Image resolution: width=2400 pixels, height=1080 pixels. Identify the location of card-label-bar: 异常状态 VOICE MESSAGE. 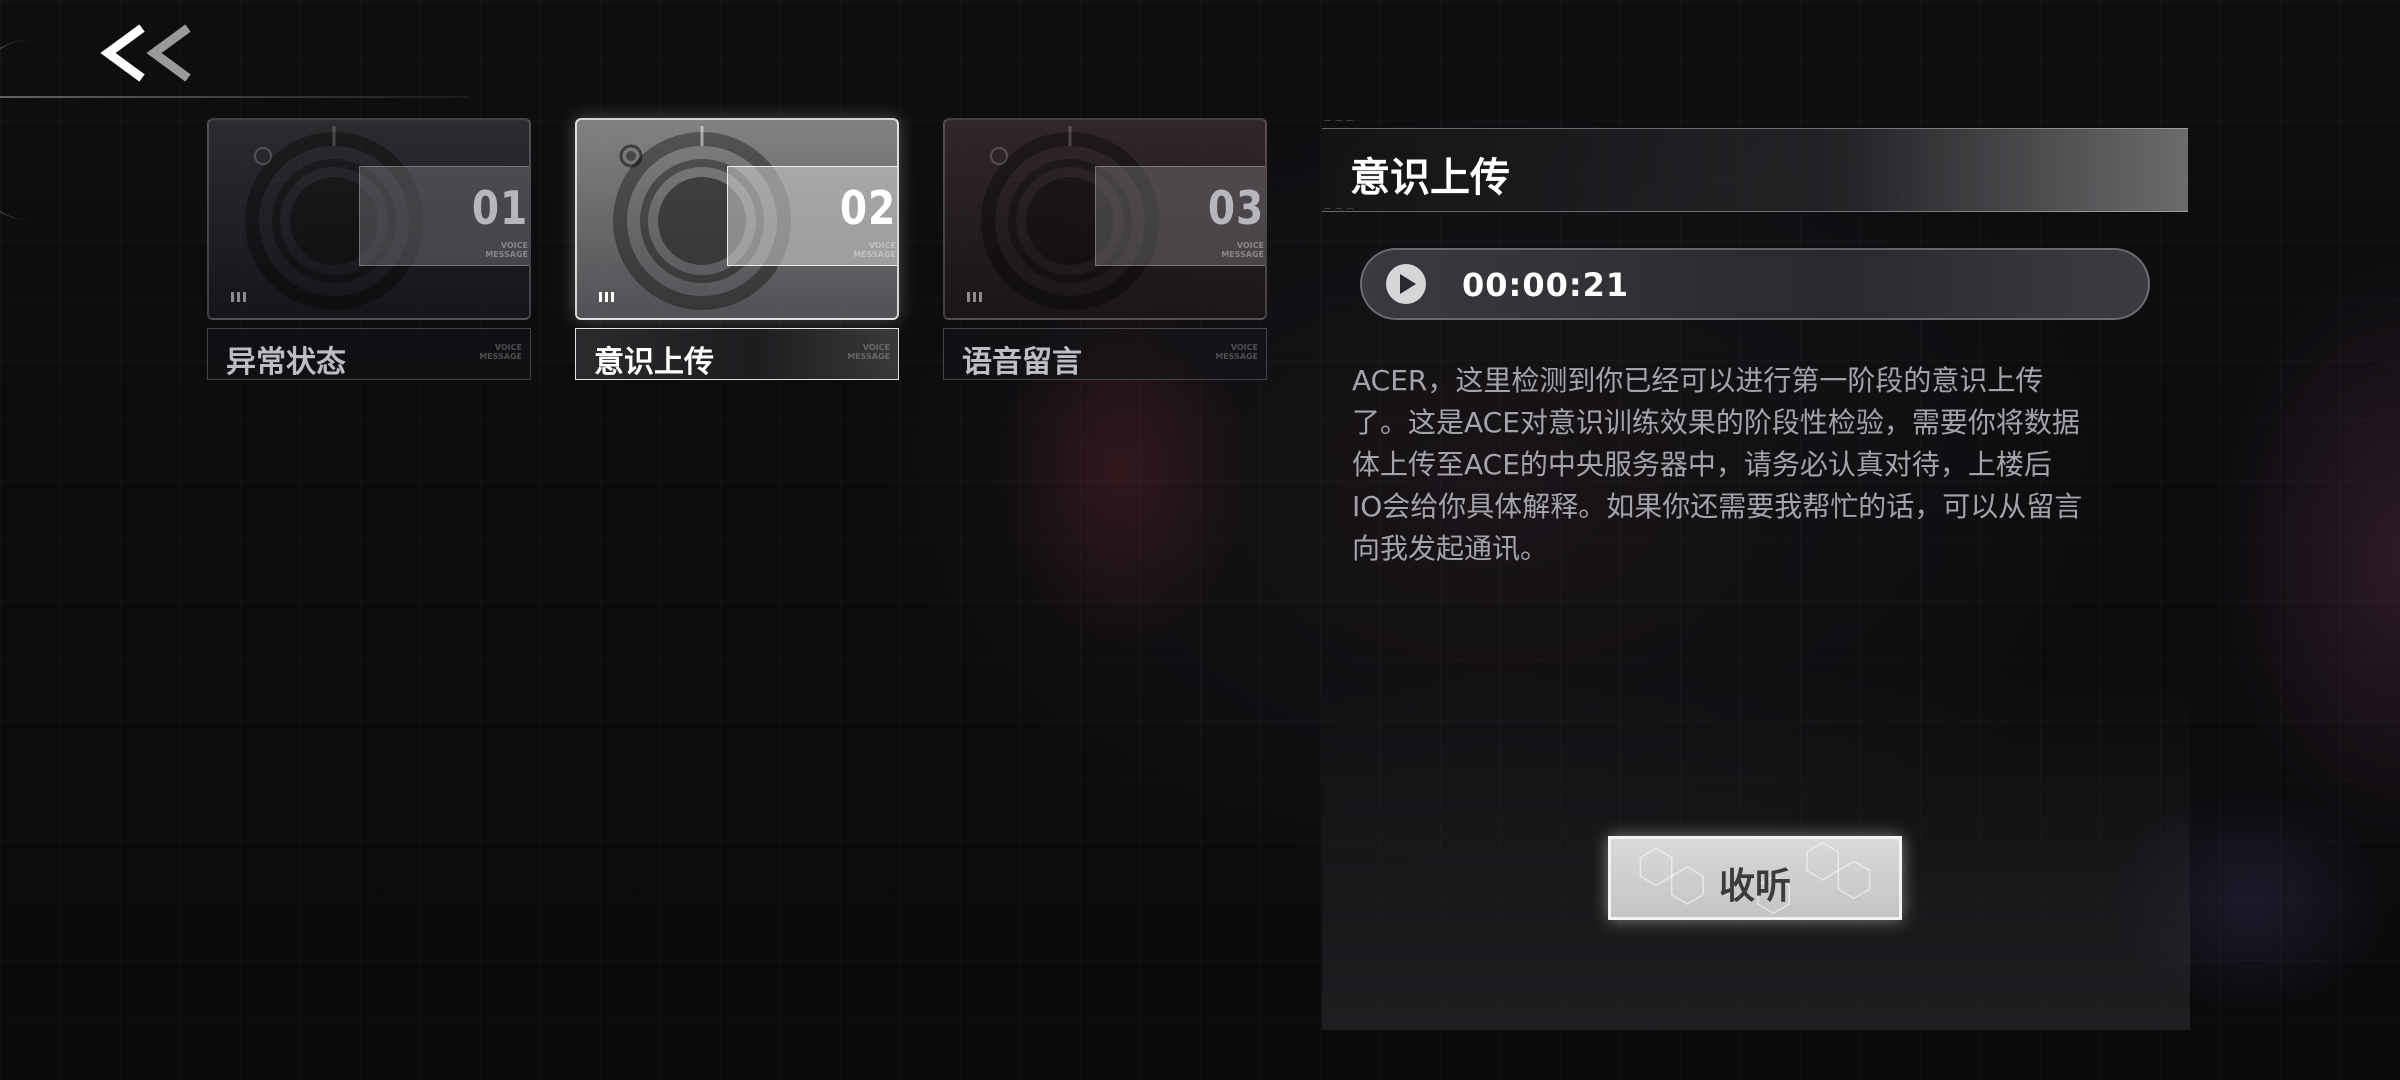
(369, 354).